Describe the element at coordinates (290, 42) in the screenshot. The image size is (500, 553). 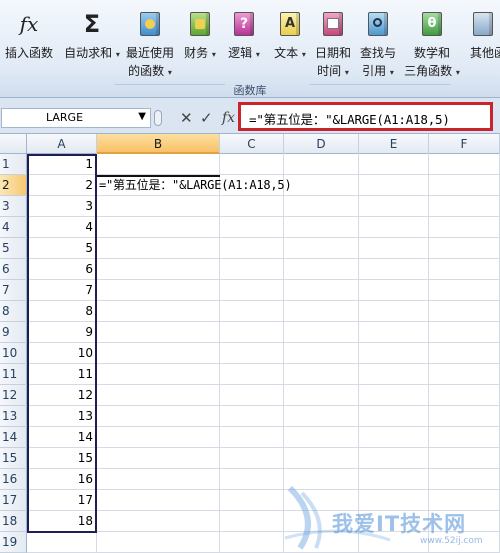
I see `text-button: A 文本 ▾` at that location.